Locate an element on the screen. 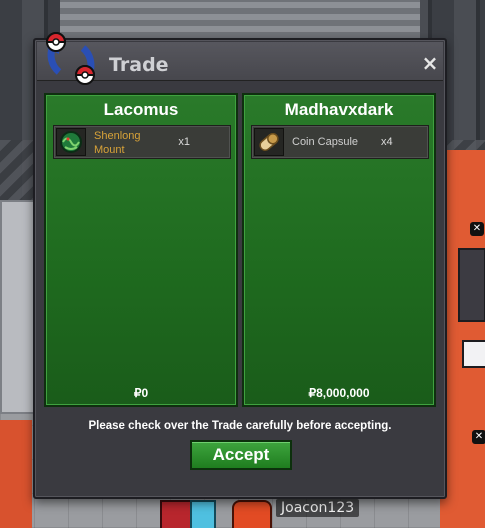 This screenshot has width=485, height=528. left-money: ₽0 is located at coordinates (141, 393).